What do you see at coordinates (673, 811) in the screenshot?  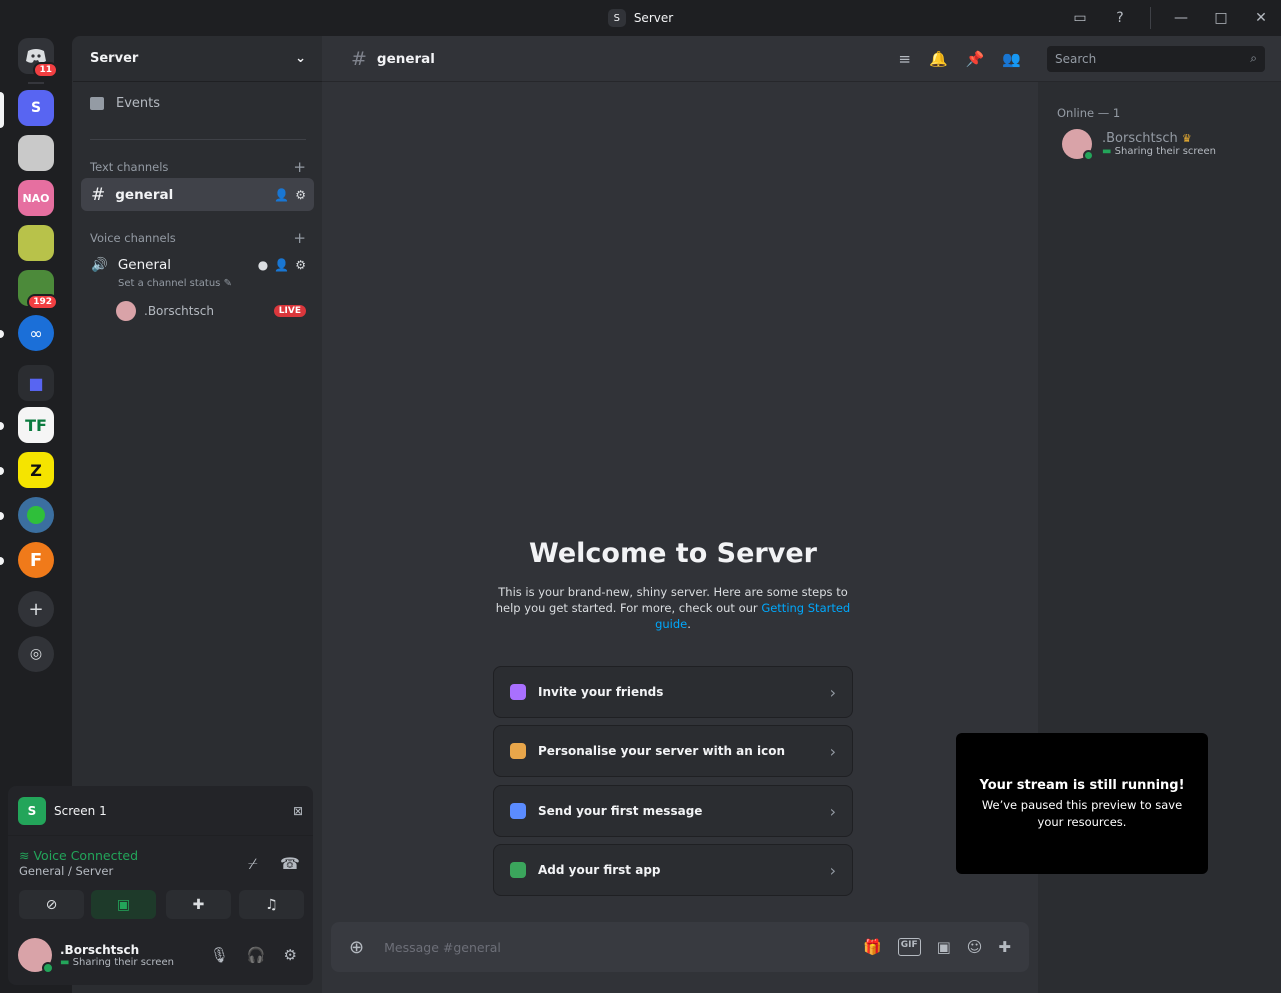 I see `first-message-card: Send your first message ›` at bounding box center [673, 811].